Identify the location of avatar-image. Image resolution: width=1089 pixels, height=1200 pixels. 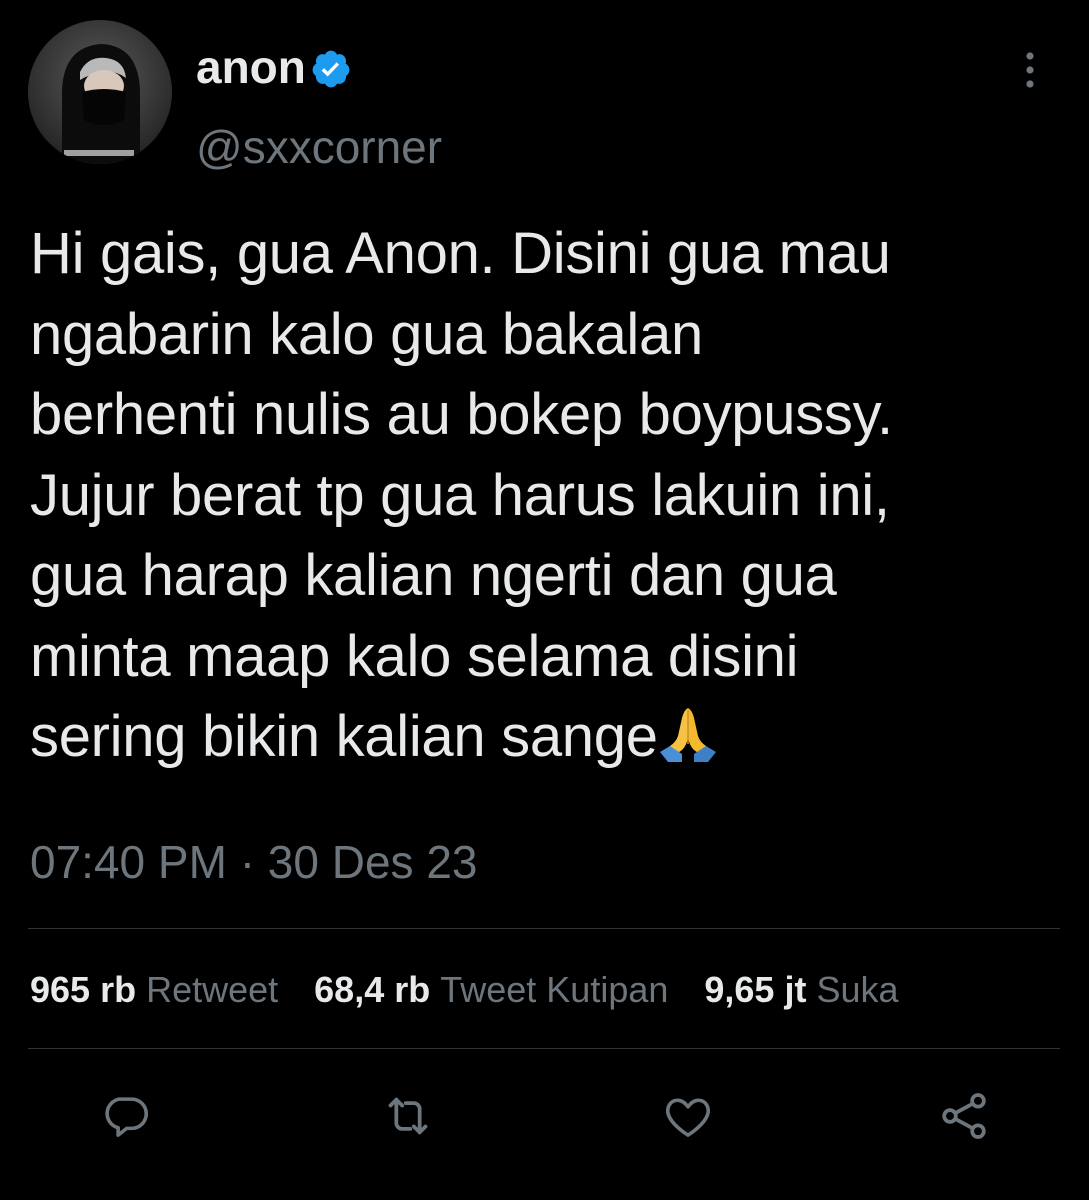
(100, 92).